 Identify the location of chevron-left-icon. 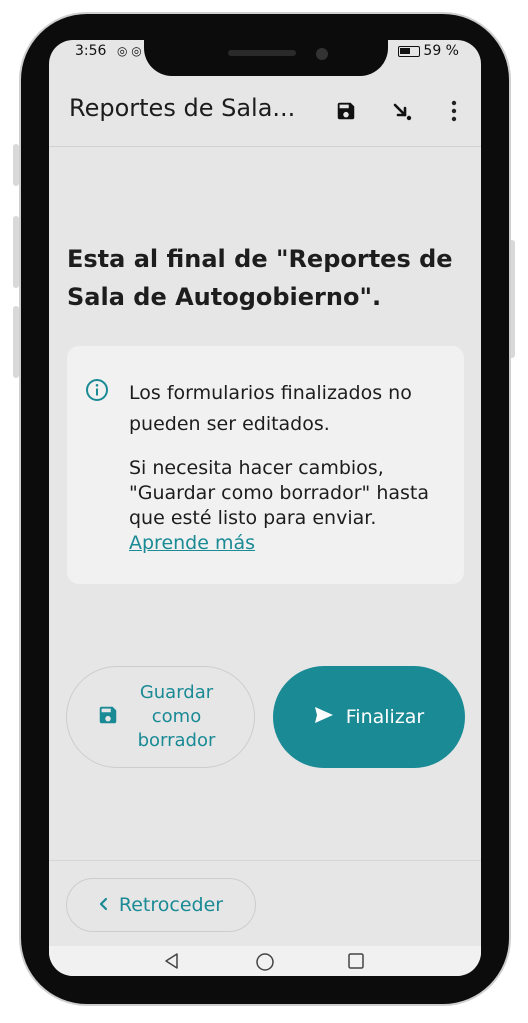
(104, 905).